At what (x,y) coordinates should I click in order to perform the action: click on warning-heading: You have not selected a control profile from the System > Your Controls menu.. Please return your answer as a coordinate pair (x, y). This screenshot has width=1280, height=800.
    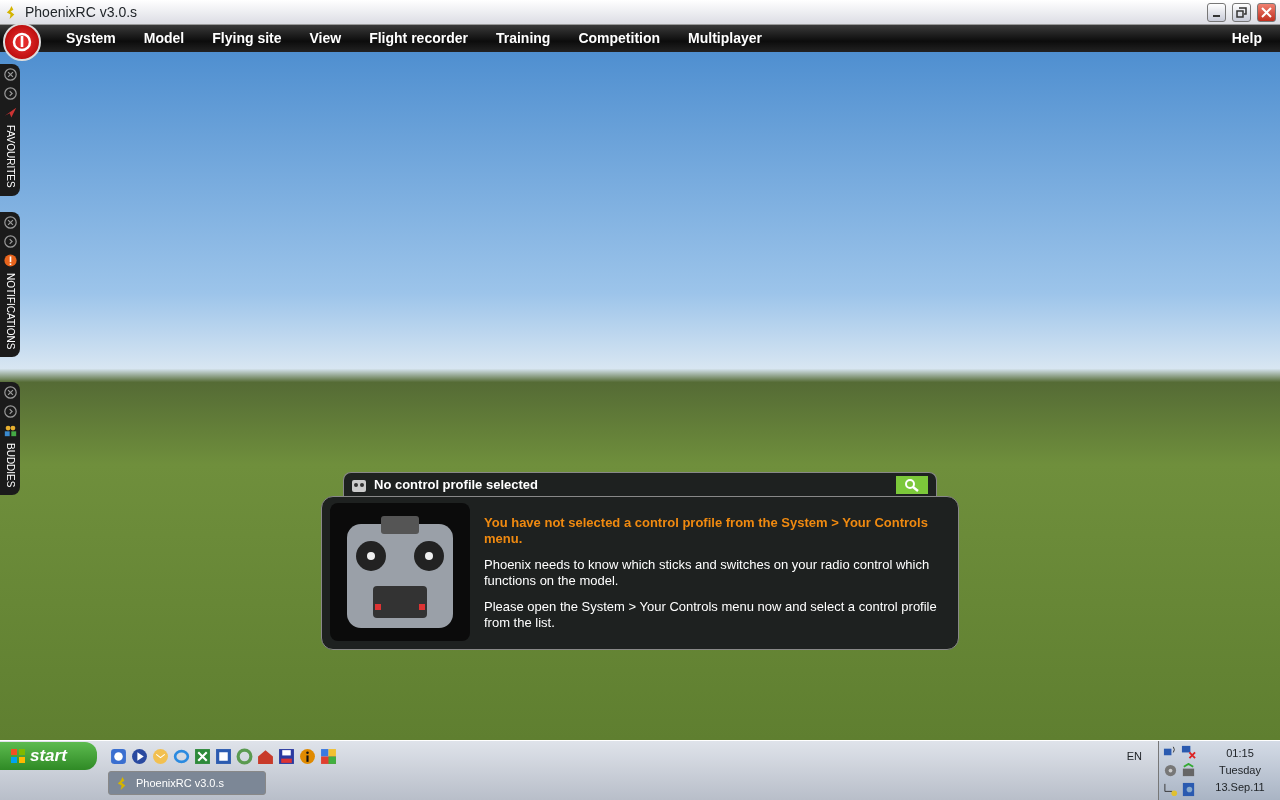
    Looking at the image, I should click on (706, 531).